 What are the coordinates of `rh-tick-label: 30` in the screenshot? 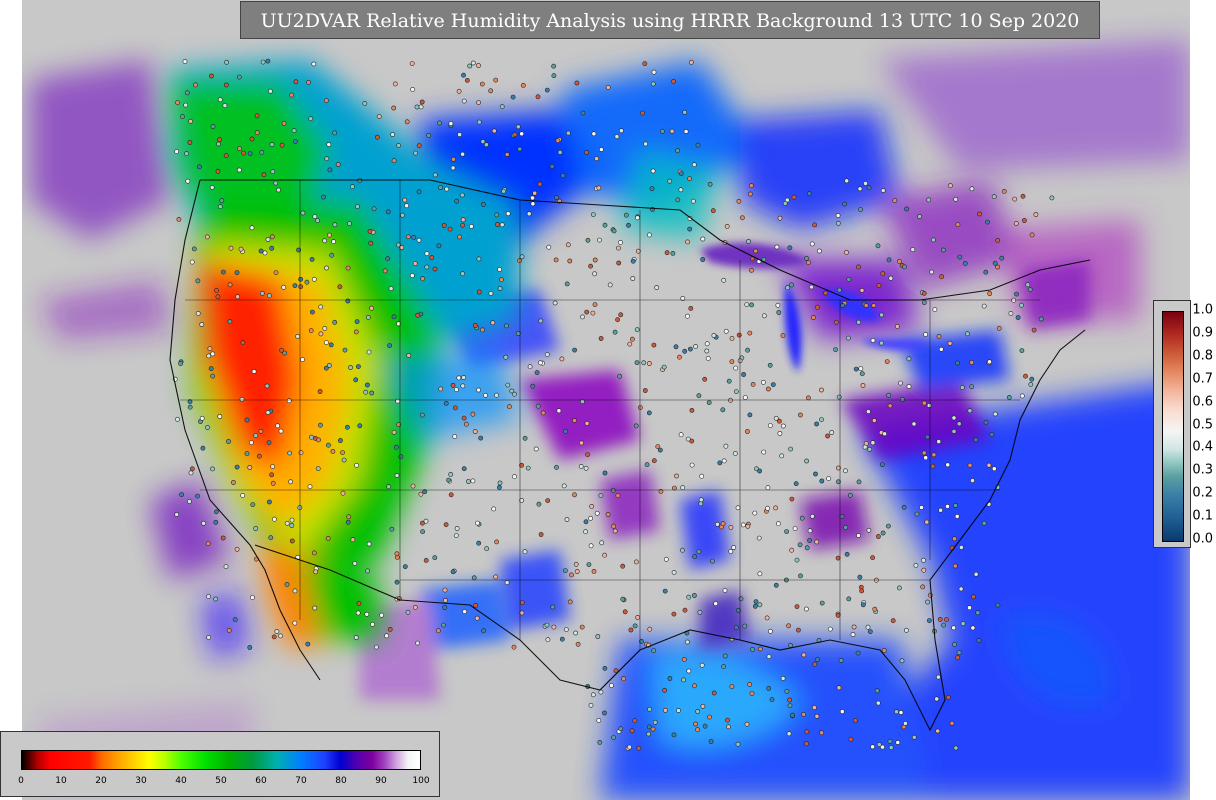 It's located at (141, 781).